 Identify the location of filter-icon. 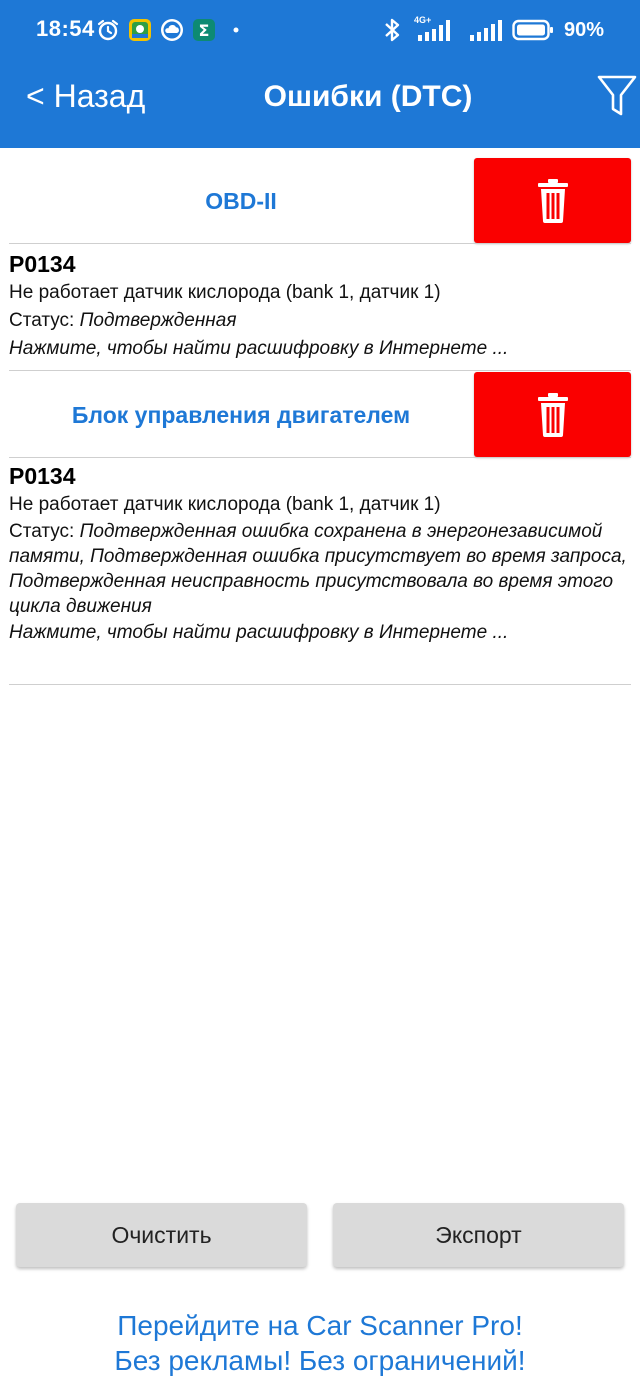
(617, 96).